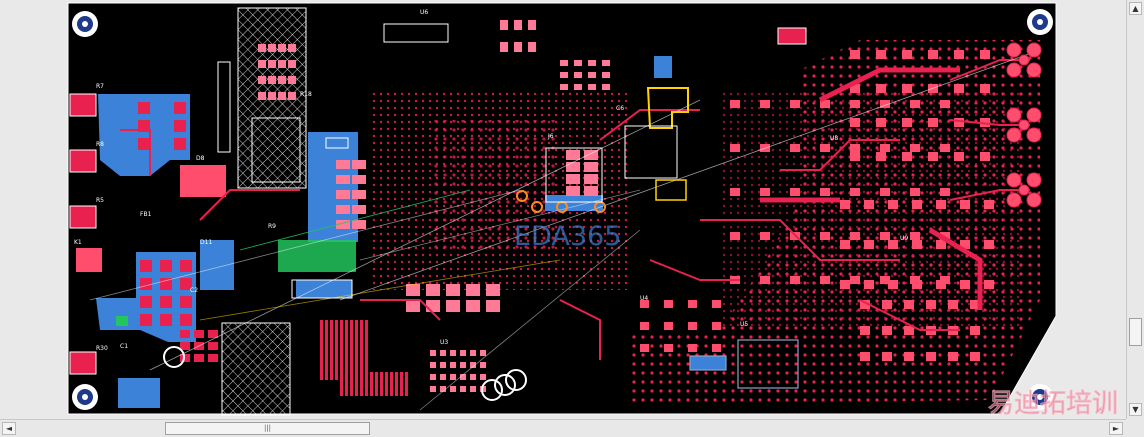  Describe the element at coordinates (563, 428) in the screenshot. I see `horizontal-scrollbar: ◄ ||| ►` at that location.